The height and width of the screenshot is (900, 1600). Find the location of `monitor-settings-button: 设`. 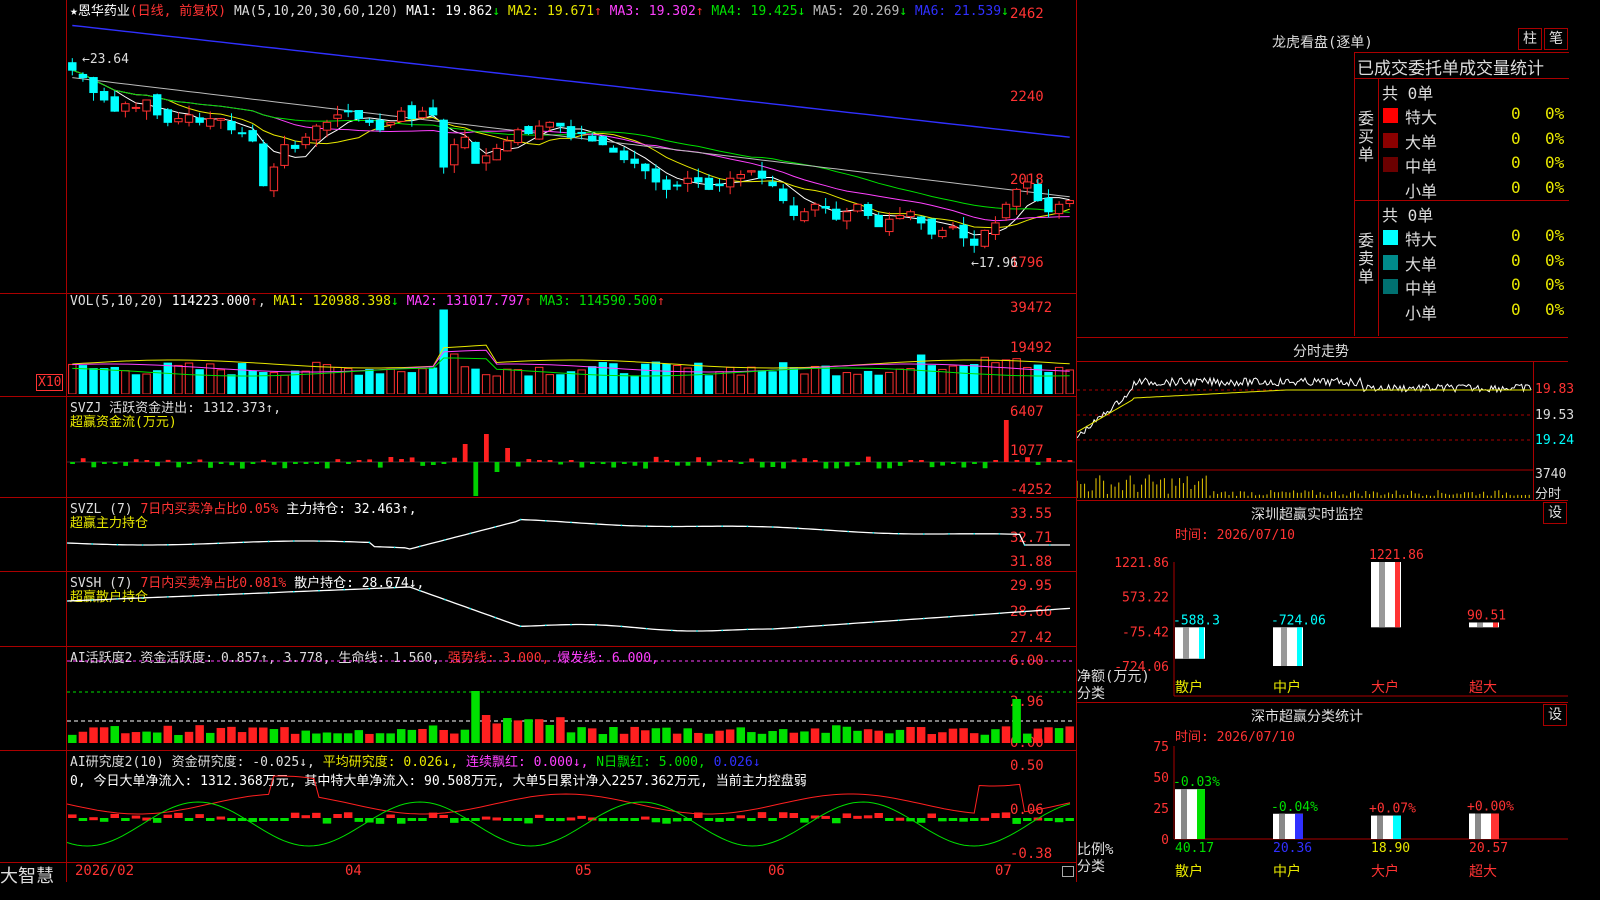

monitor-settings-button: 设 is located at coordinates (1555, 513).